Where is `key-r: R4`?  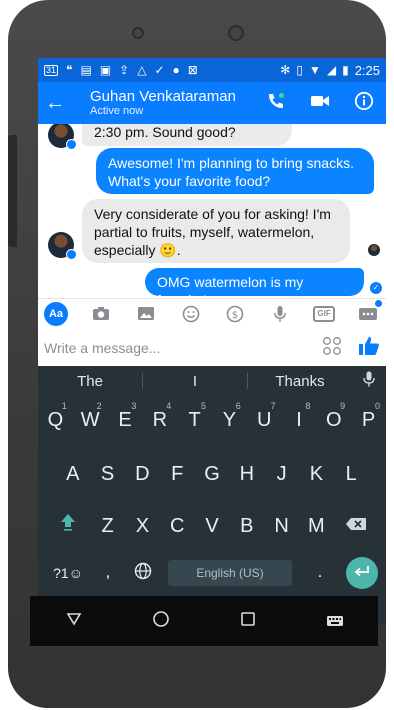 key-r: R4 is located at coordinates (159, 420).